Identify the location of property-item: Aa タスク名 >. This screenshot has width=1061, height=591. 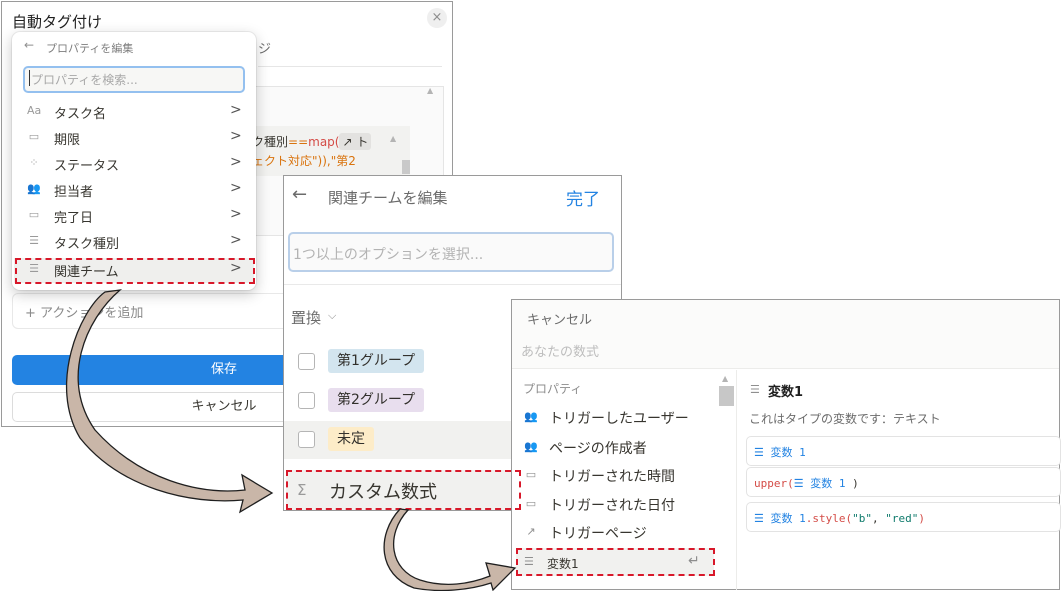
(134, 112).